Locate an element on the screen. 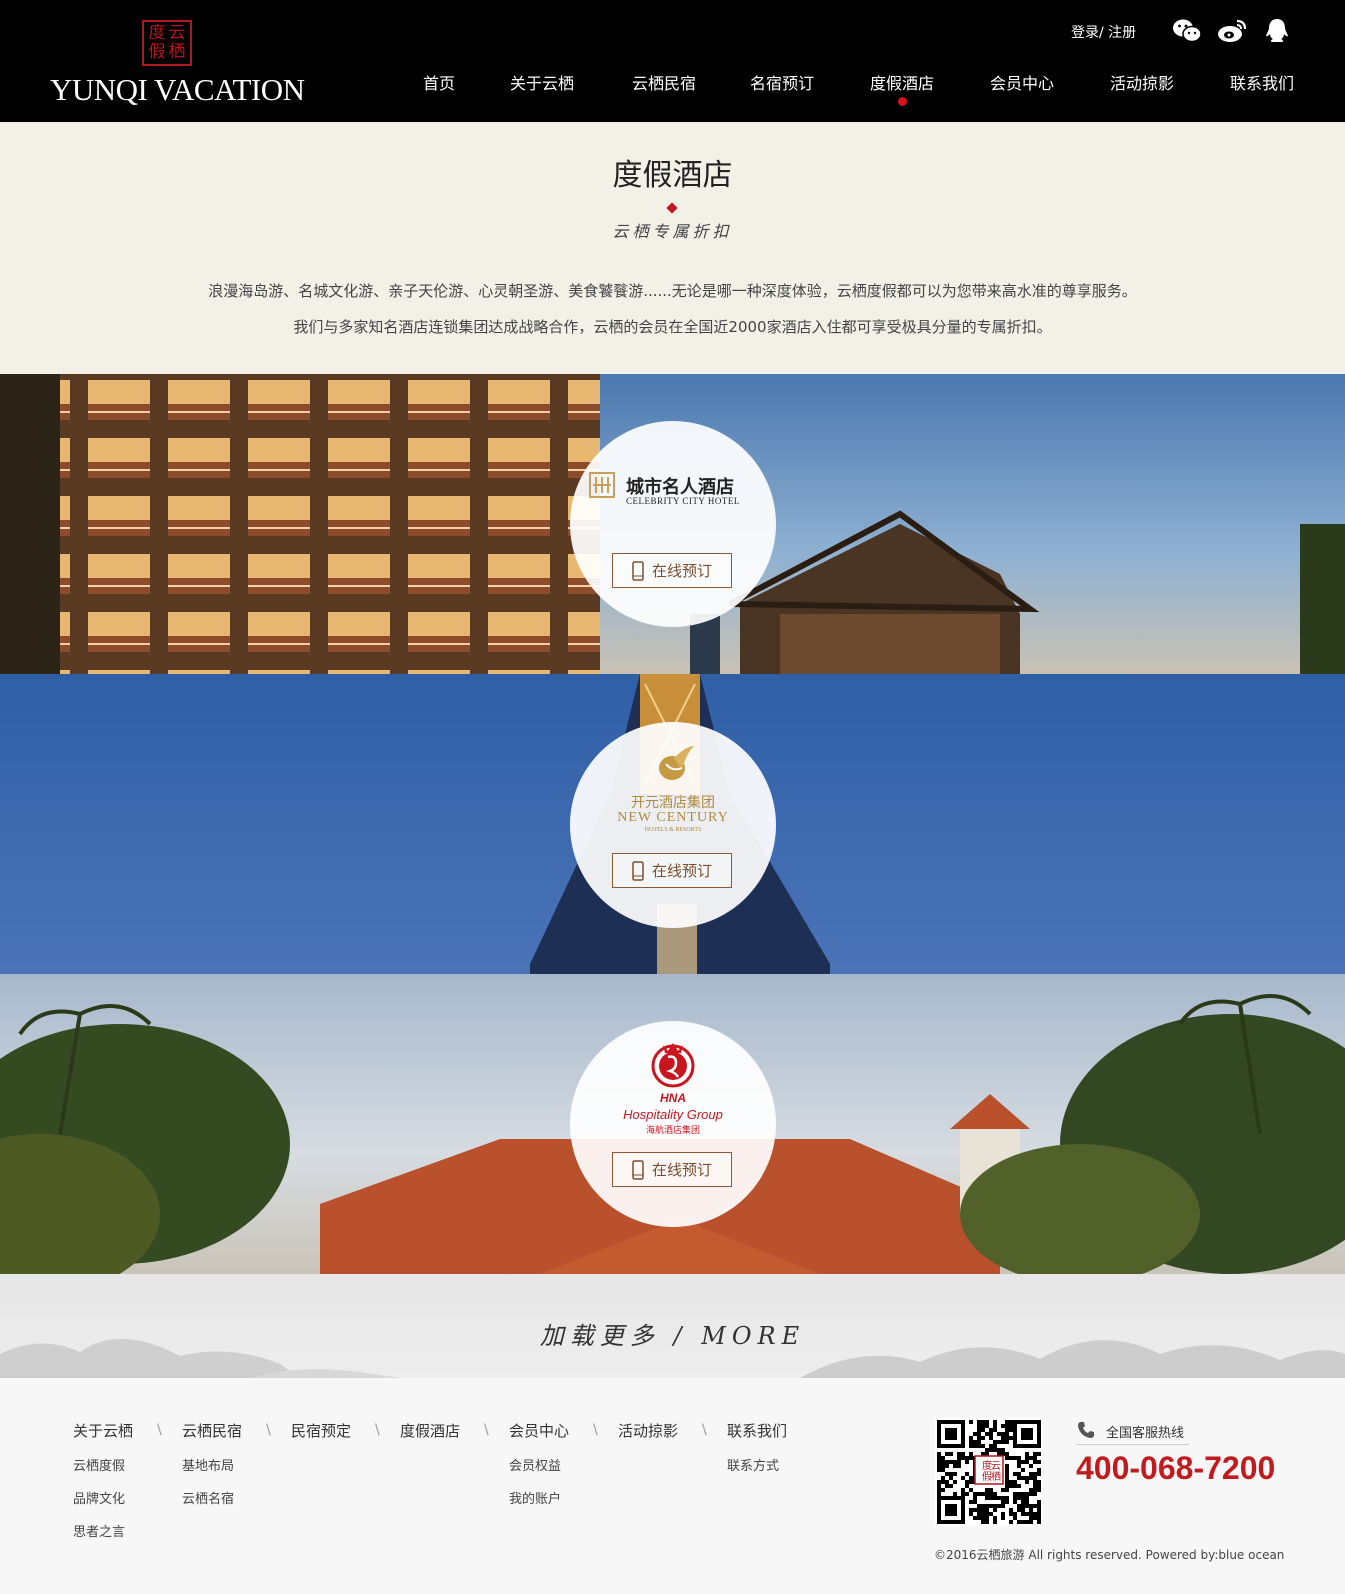 The image size is (1345, 1594). qr-code: 度 云 假 栖 is located at coordinates (989, 1472).